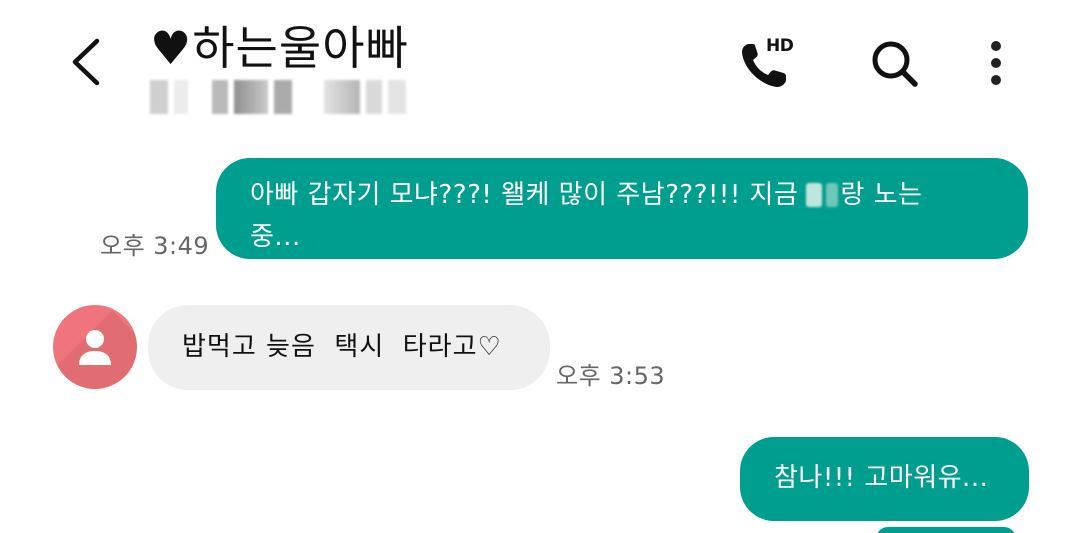 This screenshot has height=533, width=1080. I want to click on back-button, so click(86, 62).